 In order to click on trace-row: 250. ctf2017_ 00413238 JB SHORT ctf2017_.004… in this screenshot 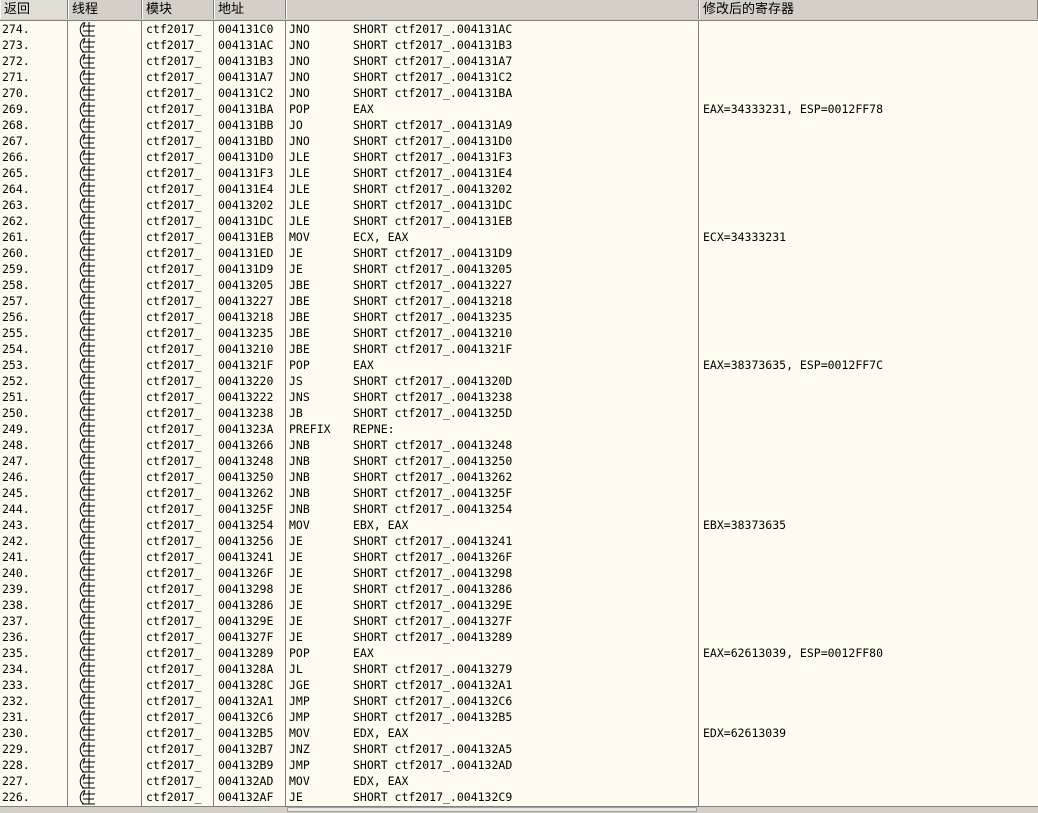, I will do `click(519, 413)`.